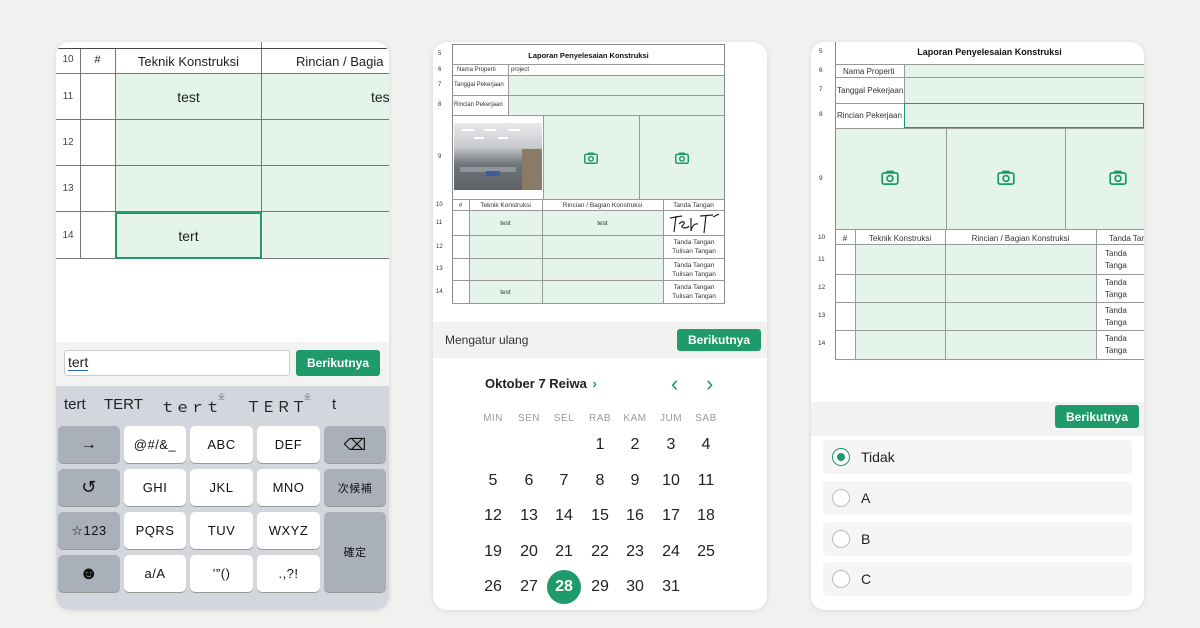 The image size is (1200, 628). What do you see at coordinates (440, 85) in the screenshot?
I see `row-number: 7` at bounding box center [440, 85].